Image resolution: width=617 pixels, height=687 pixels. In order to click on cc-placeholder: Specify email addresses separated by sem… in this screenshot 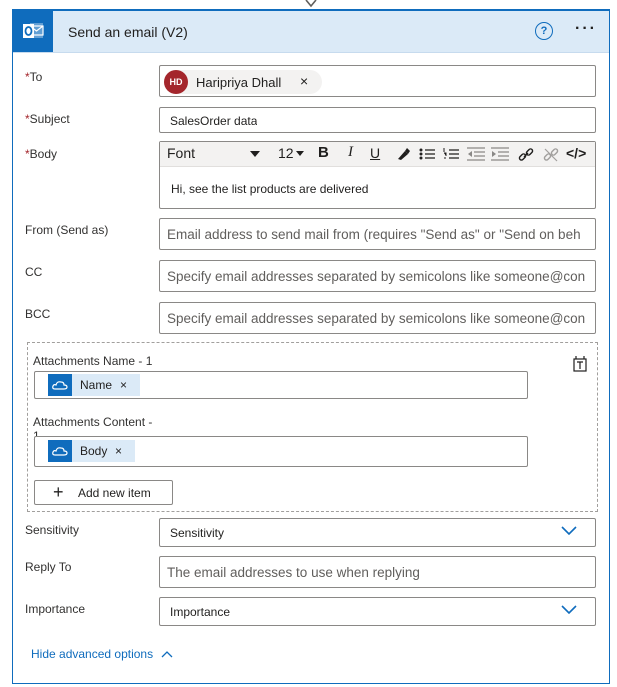, I will do `click(376, 276)`.